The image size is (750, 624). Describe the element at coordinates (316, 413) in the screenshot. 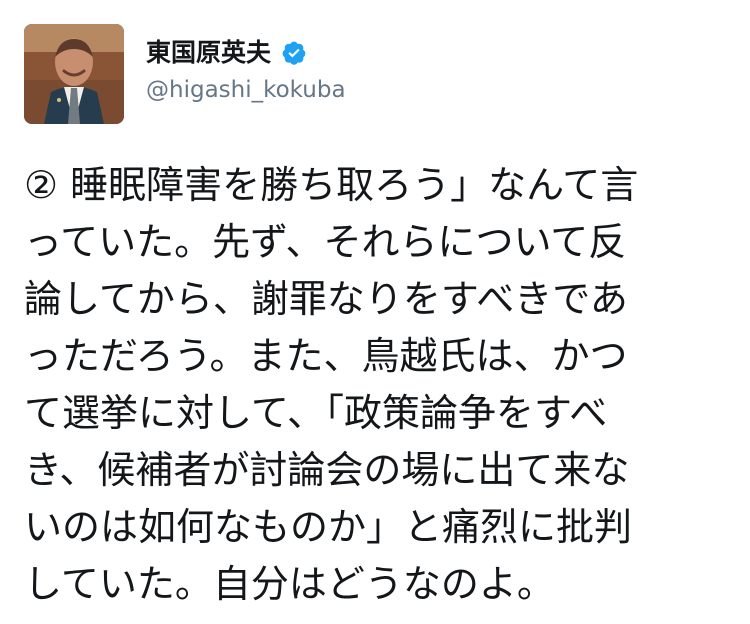

I see `tweet-text-line-5: て選挙に対して、「政策論争をすべ` at that location.